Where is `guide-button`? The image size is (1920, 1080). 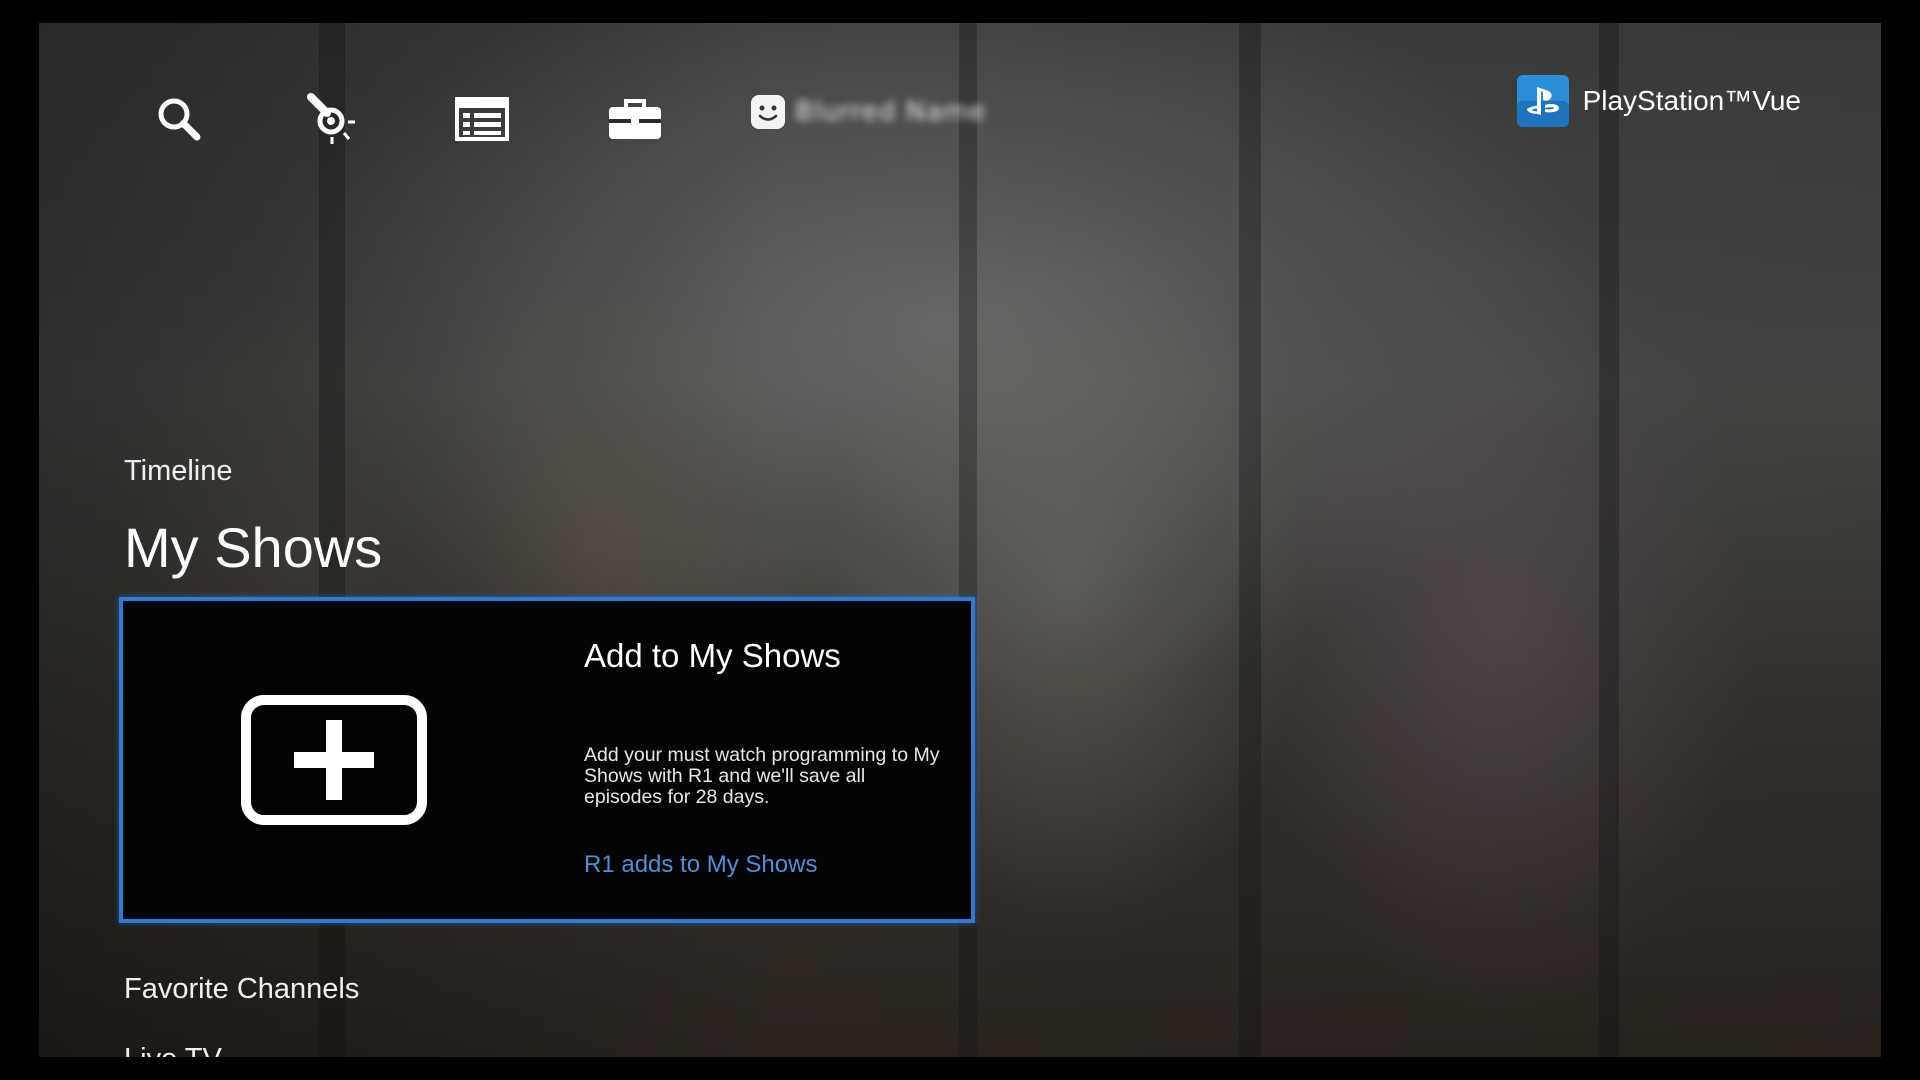
guide-button is located at coordinates (482, 119).